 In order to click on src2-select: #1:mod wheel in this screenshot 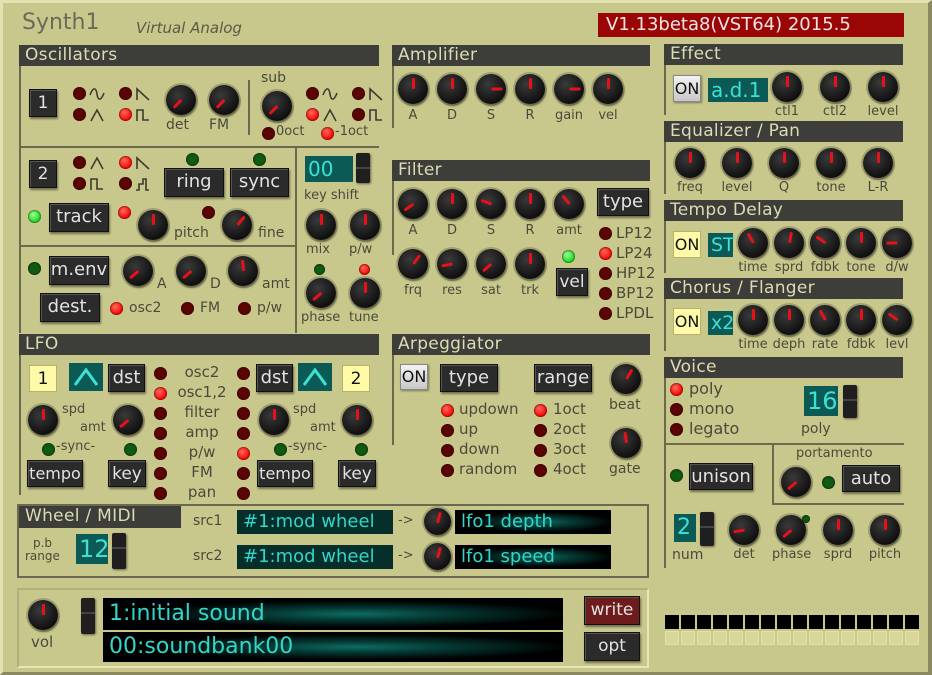, I will do `click(315, 557)`.